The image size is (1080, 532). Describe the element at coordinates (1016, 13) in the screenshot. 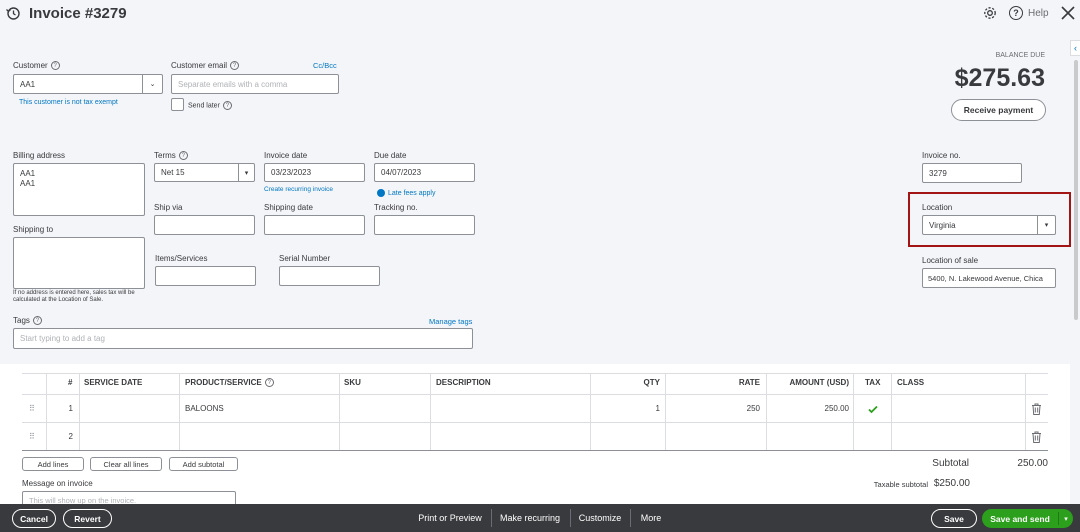

I see `question-circle-icon: ?` at that location.